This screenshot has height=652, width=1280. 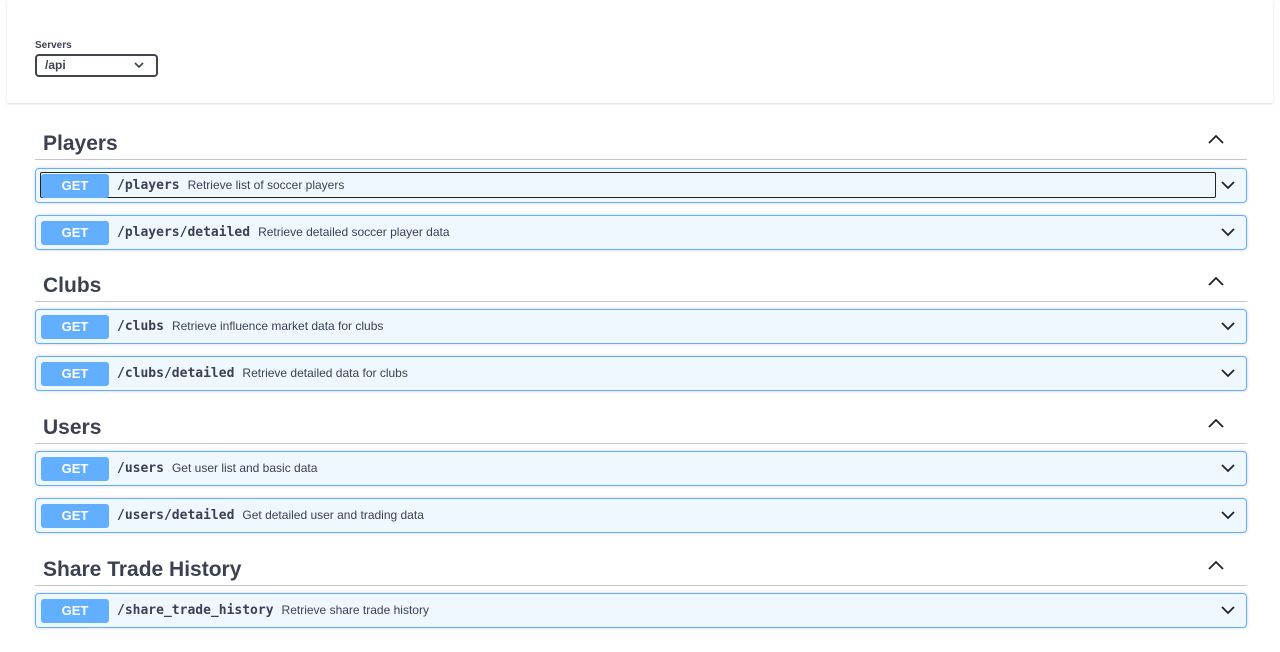 I want to click on operation-path: /players Retrieve list of soccer players, so click(x=231, y=185).